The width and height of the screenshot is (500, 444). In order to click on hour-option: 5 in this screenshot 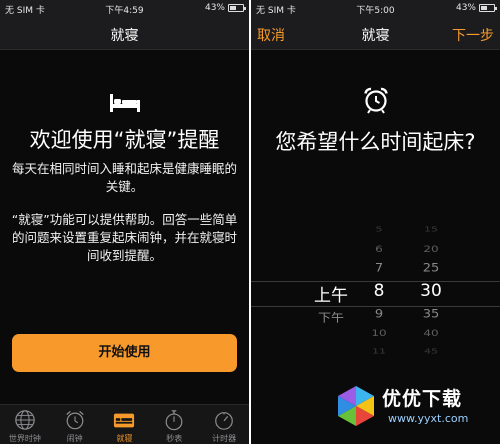, I will do `click(379, 229)`.